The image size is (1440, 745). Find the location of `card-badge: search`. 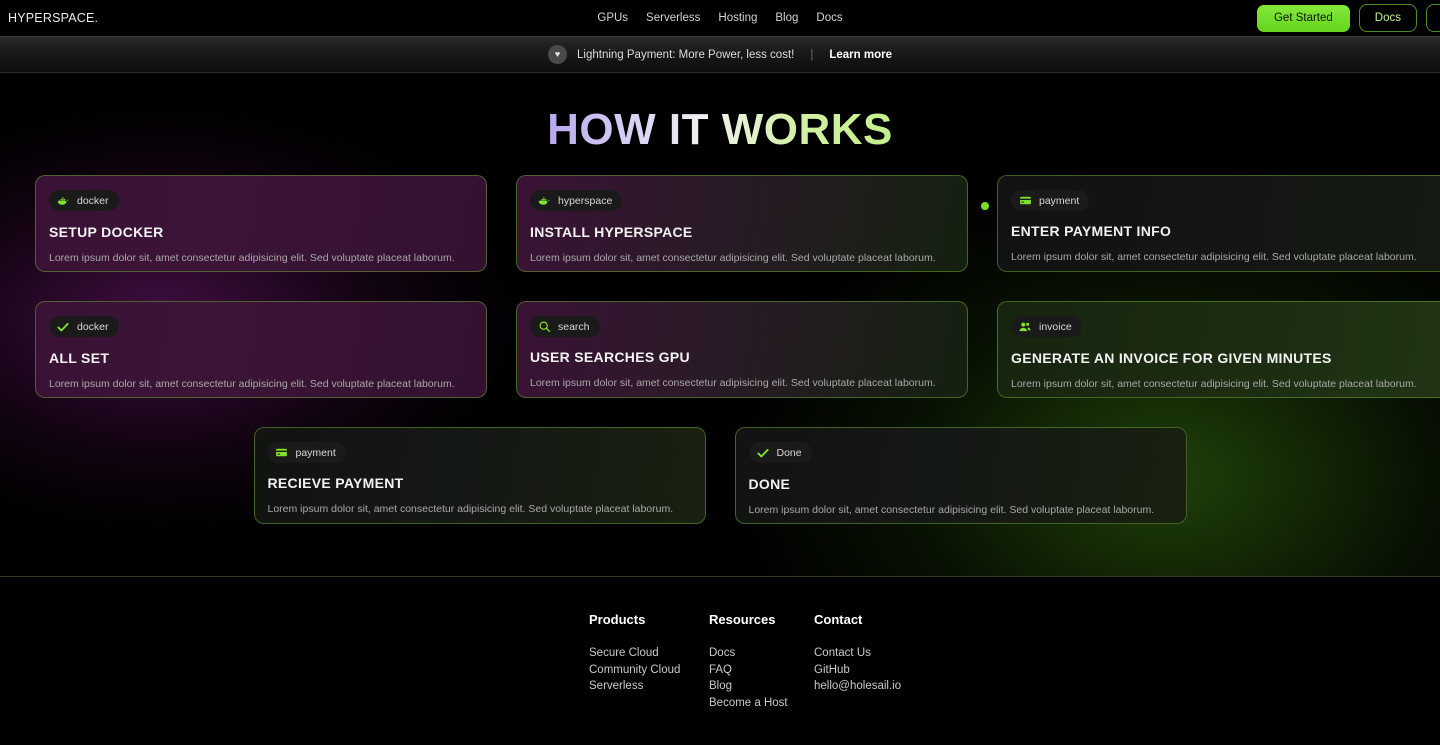

card-badge: search is located at coordinates (565, 327).